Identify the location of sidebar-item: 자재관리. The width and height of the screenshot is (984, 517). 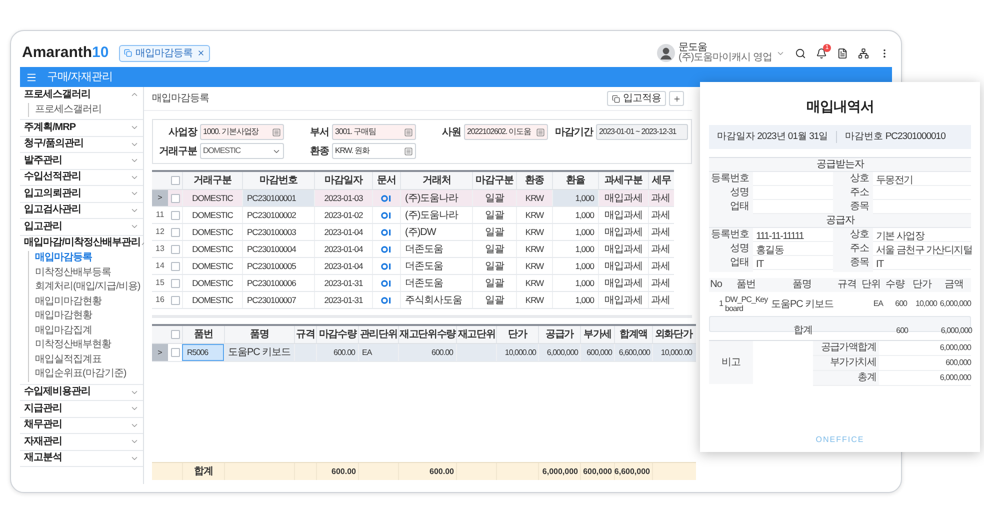
(81, 442).